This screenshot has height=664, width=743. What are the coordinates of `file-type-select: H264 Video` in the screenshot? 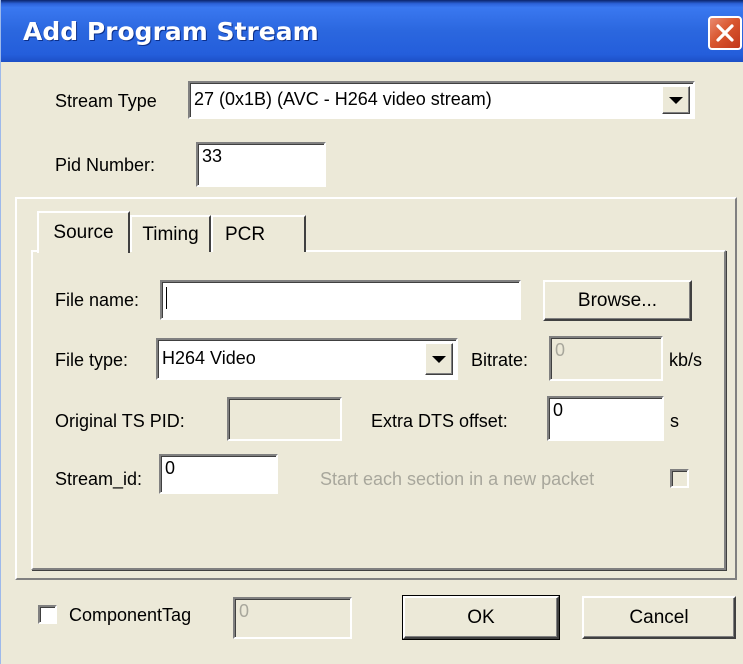 It's located at (307, 359).